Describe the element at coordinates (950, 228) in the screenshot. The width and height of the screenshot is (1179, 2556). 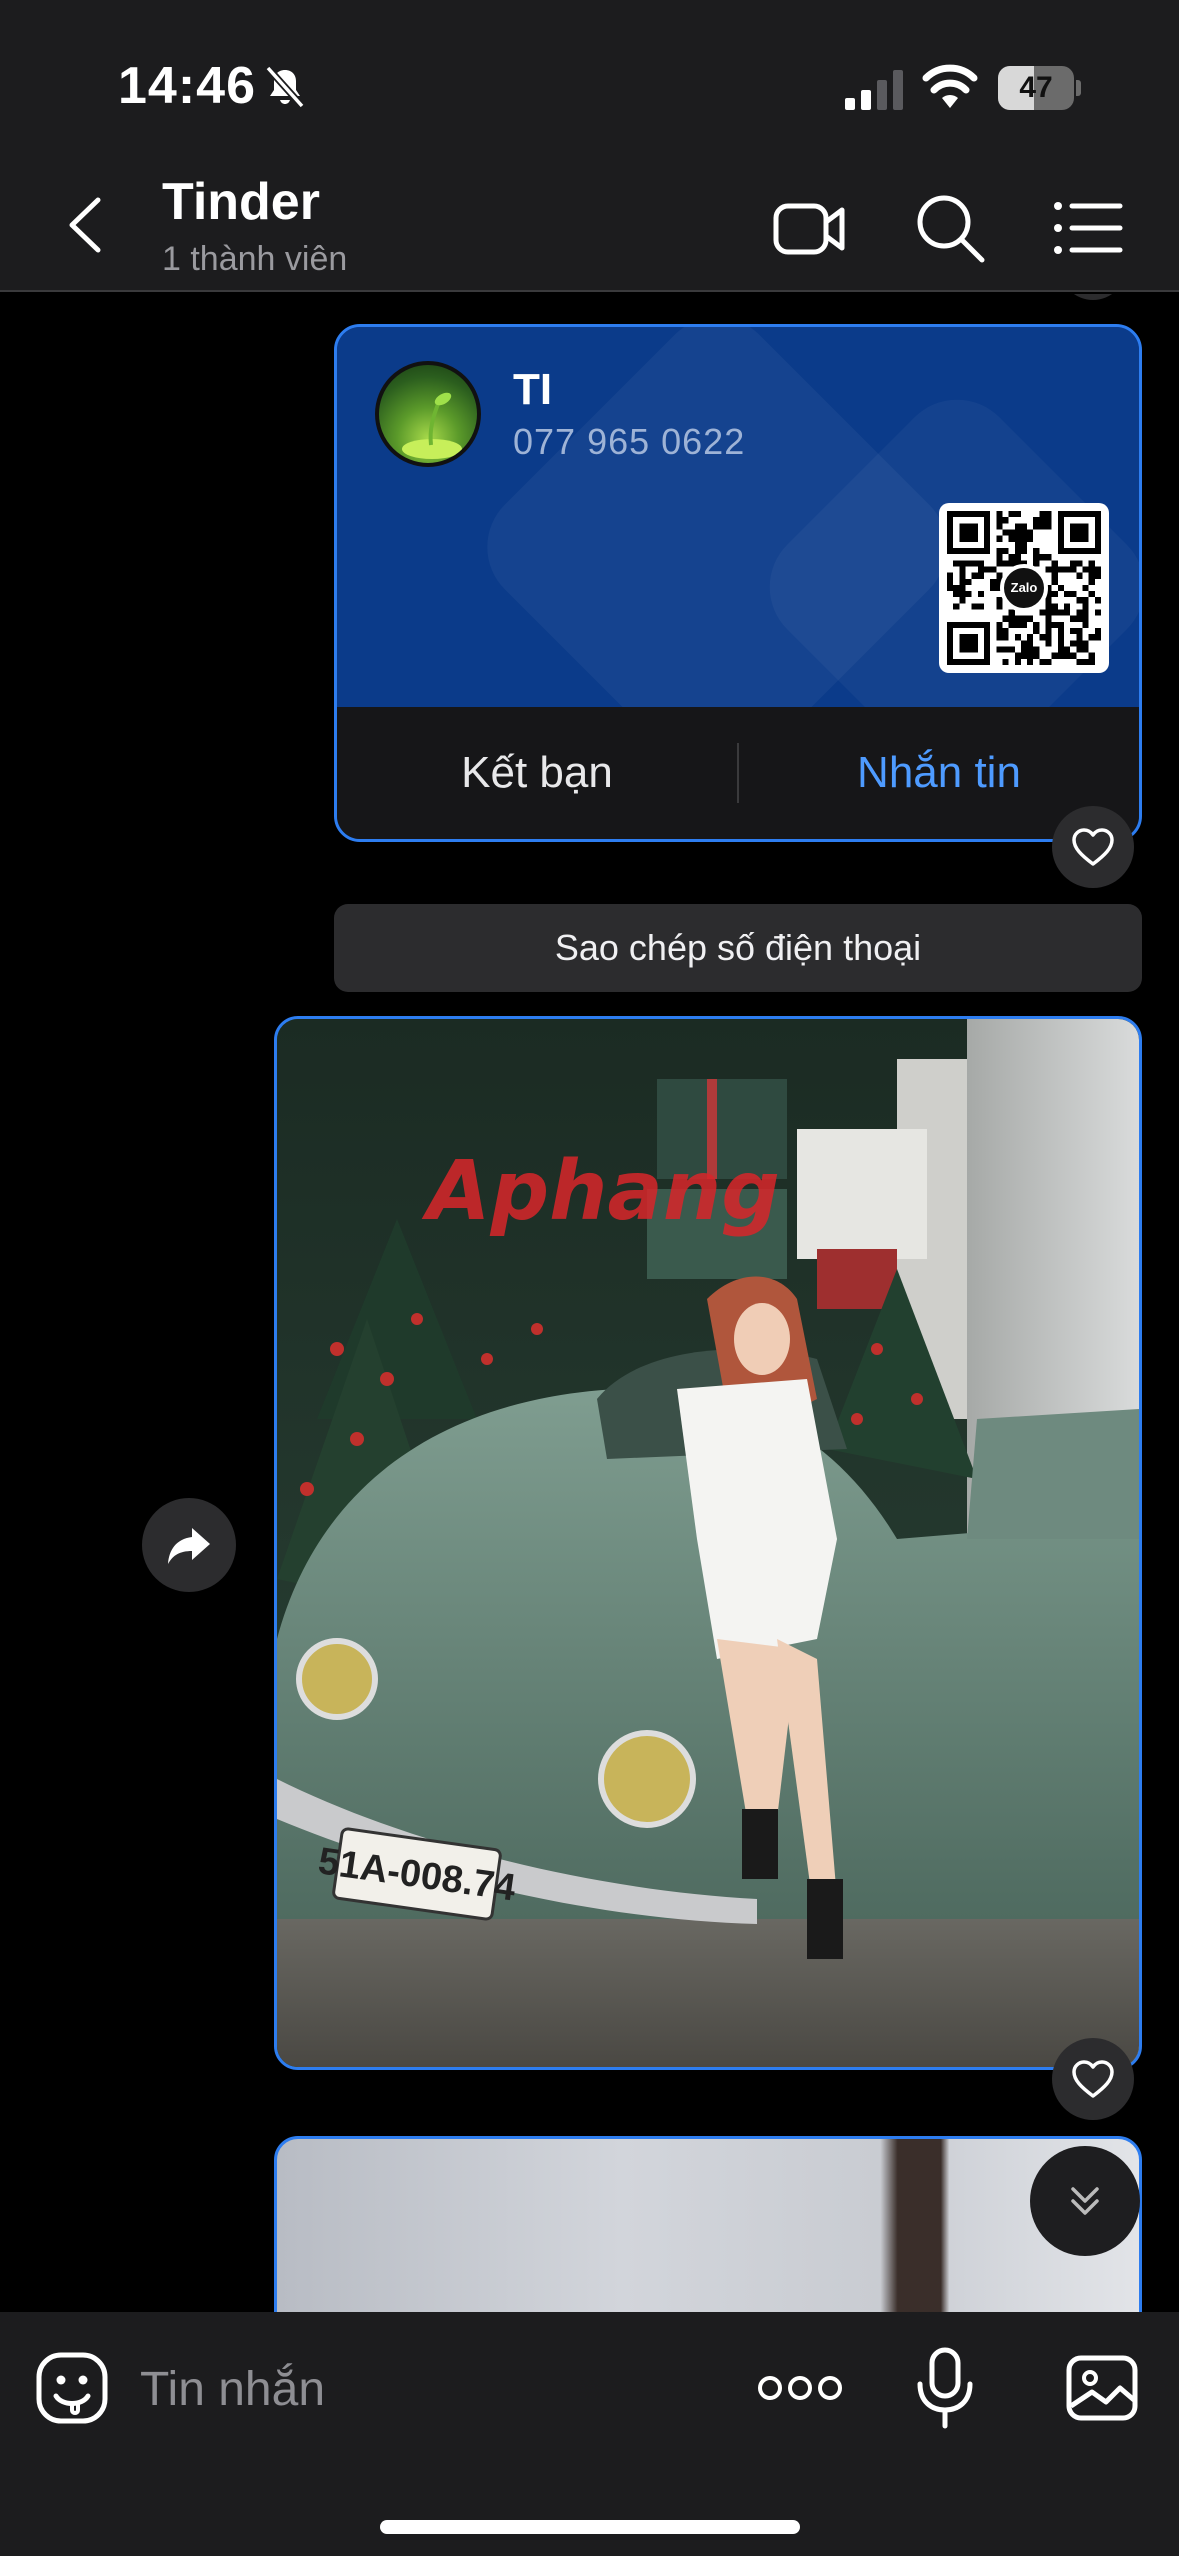
I see `search-icon` at that location.